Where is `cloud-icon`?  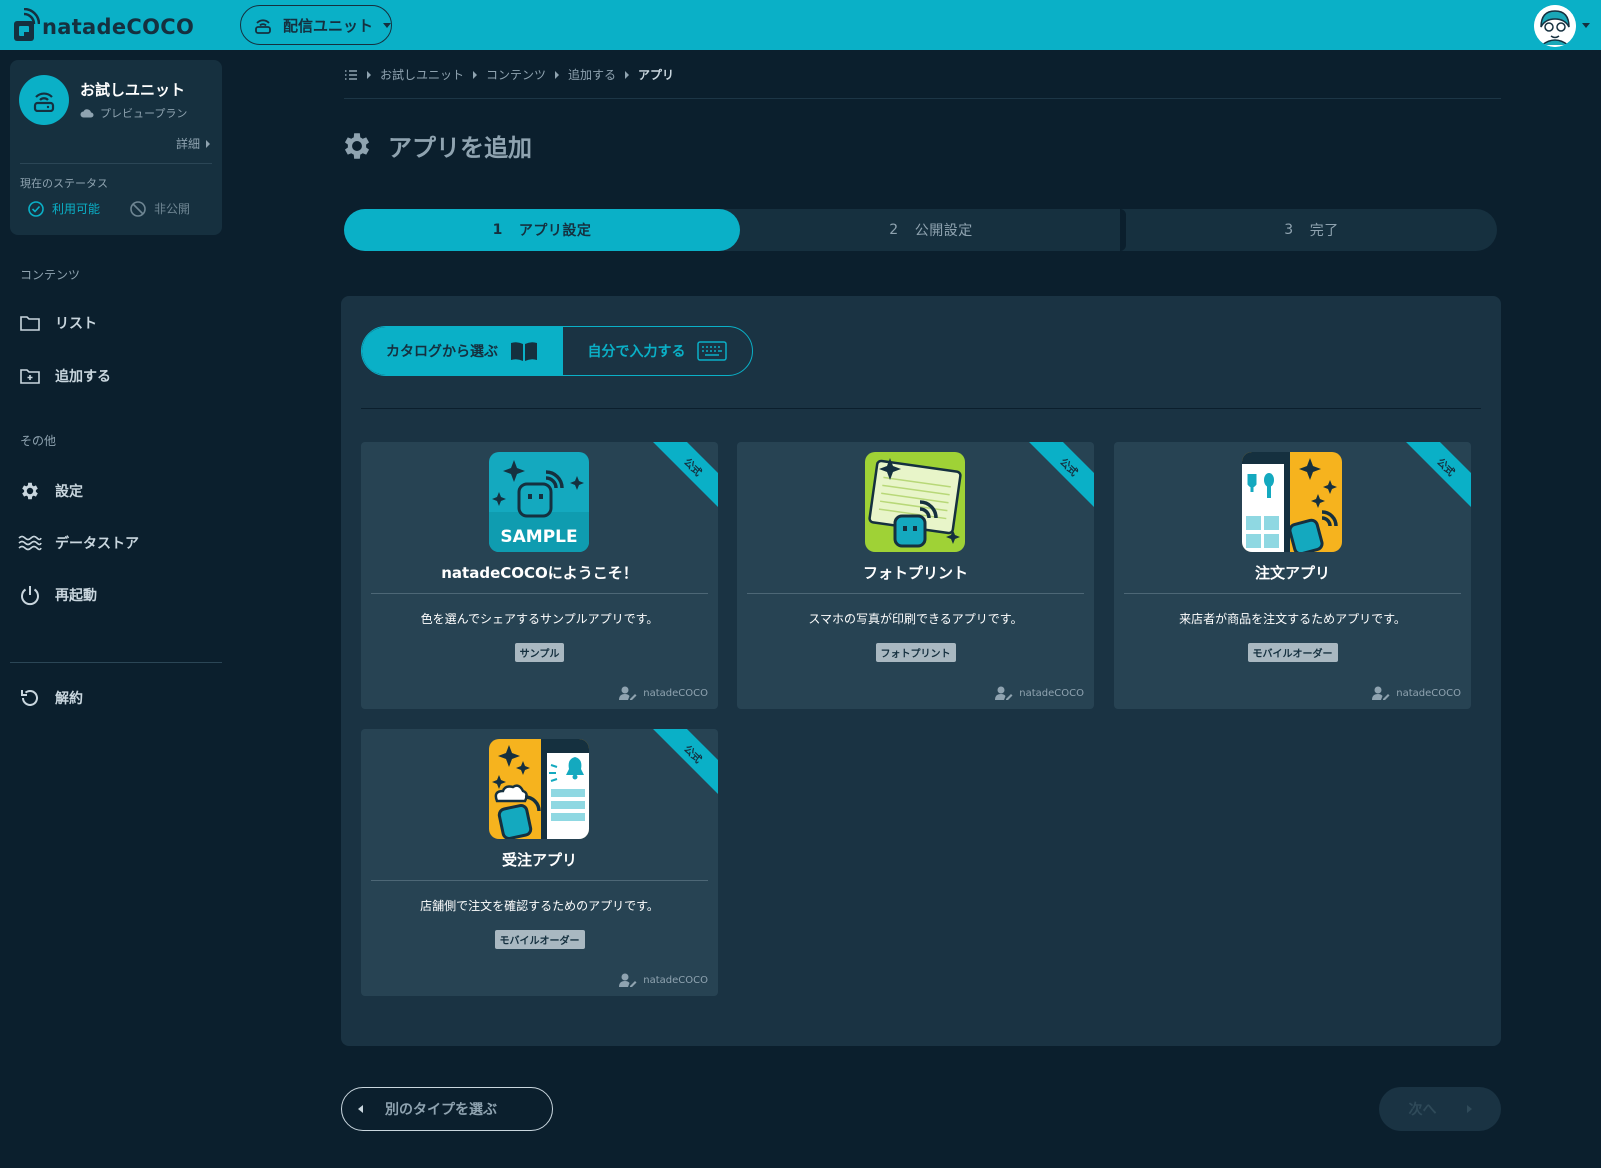 cloud-icon is located at coordinates (87, 113).